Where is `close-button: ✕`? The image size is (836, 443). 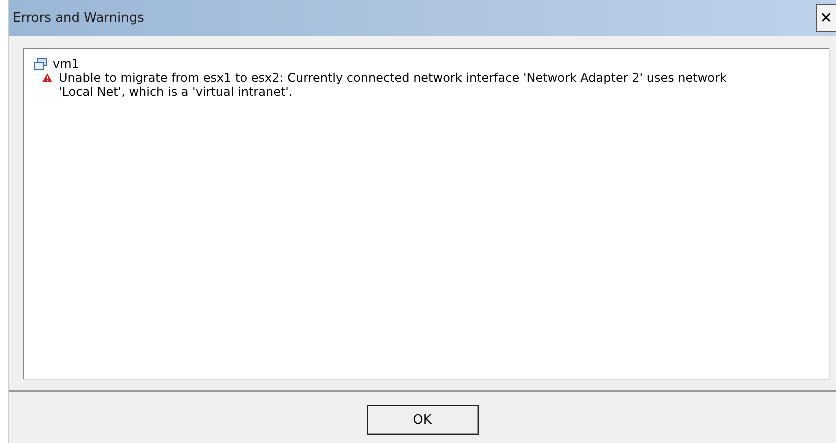
close-button: ✕ is located at coordinates (826, 18).